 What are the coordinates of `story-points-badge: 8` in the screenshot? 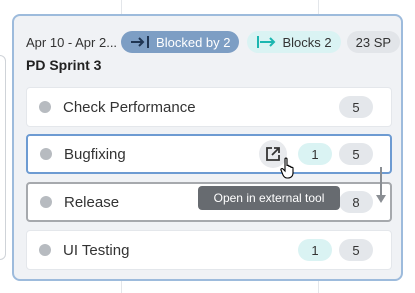 It's located at (356, 202).